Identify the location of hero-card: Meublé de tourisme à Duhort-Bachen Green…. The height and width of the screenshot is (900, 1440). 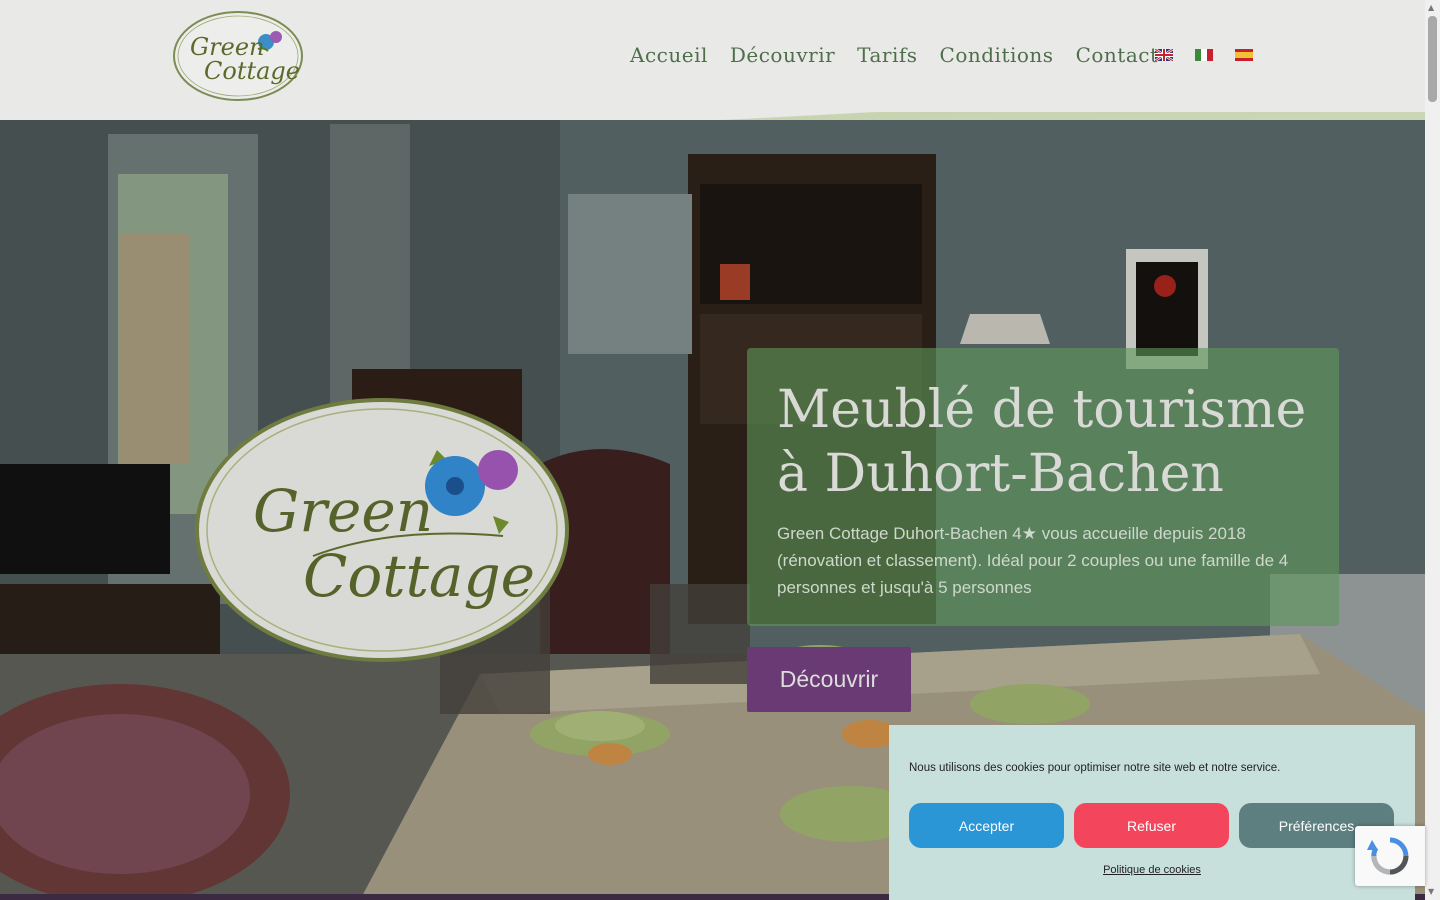
(1043, 487).